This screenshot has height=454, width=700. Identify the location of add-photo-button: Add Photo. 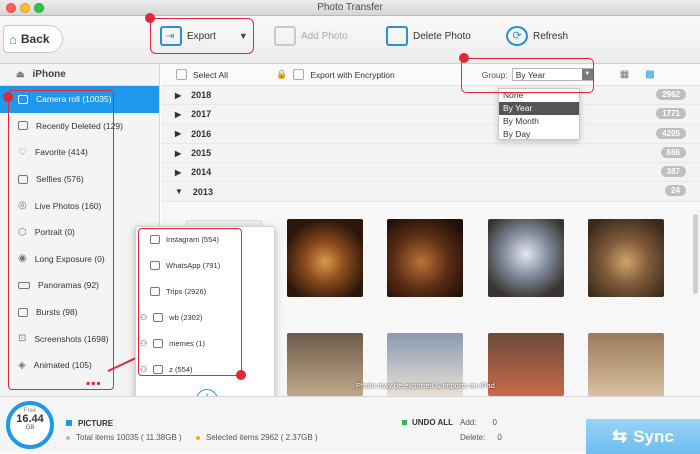
(311, 36).